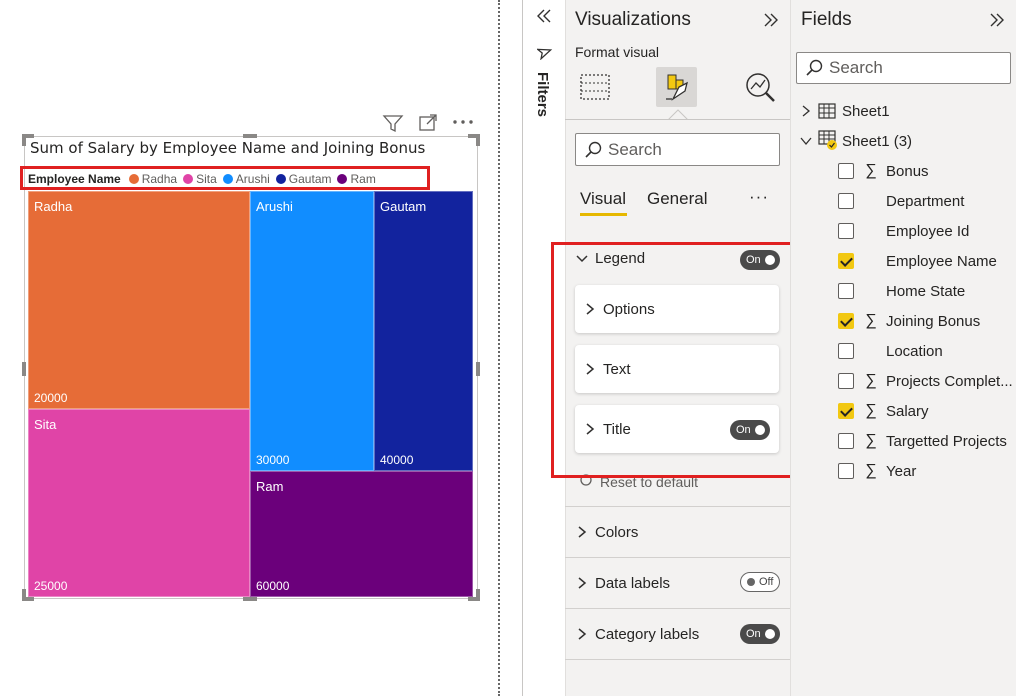 This screenshot has height=696, width=1016. I want to click on data-labels-label: Data labels, so click(633, 583).